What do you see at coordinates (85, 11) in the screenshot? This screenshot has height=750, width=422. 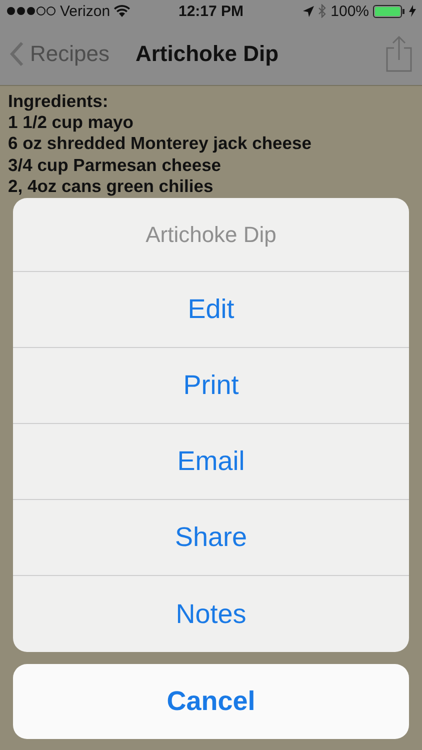 I see `carrier-name: Verizon` at bounding box center [85, 11].